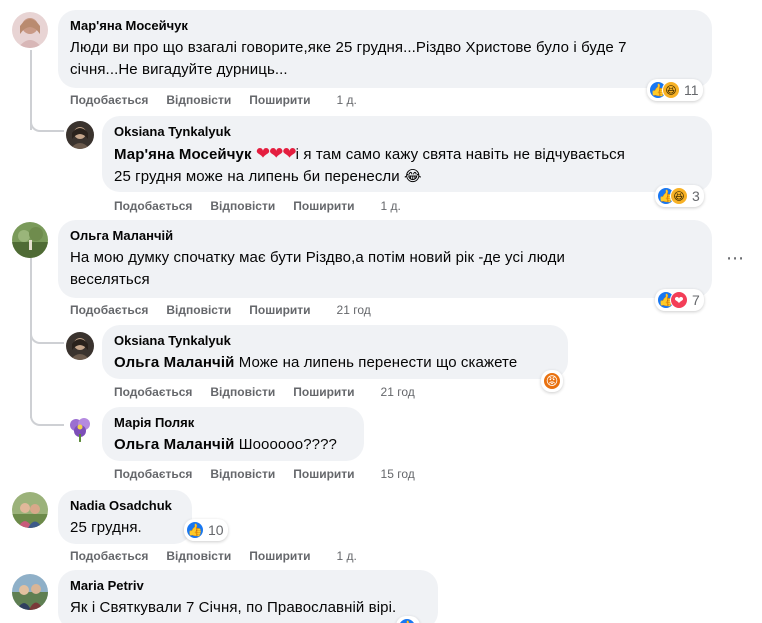 Image resolution: width=762 pixels, height=623 pixels. I want to click on comment-bubble: Nadia Osadchuk 25 грудня., so click(125, 517).